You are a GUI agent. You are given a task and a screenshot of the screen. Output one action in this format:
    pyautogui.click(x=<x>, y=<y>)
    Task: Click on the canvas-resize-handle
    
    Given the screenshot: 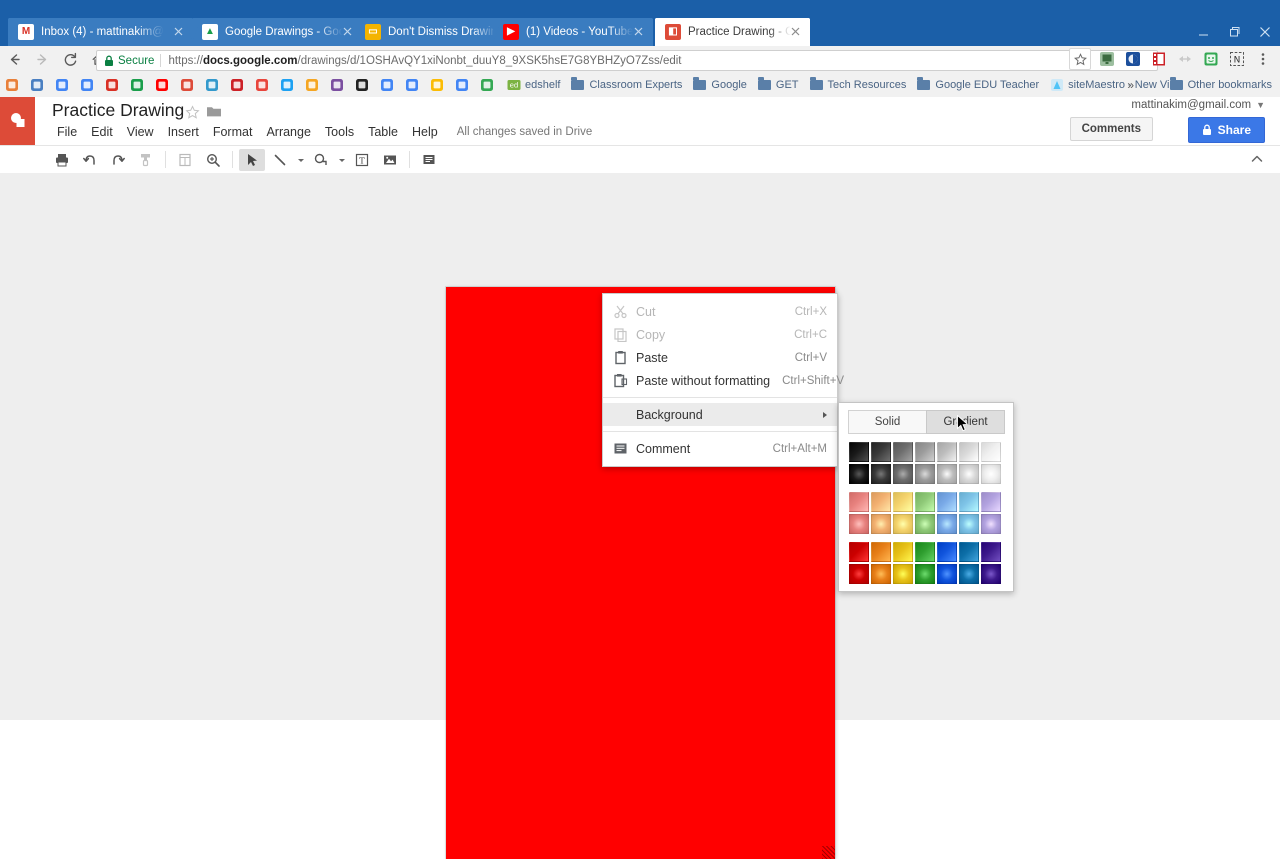 What is the action you would take?
    pyautogui.click(x=828, y=852)
    